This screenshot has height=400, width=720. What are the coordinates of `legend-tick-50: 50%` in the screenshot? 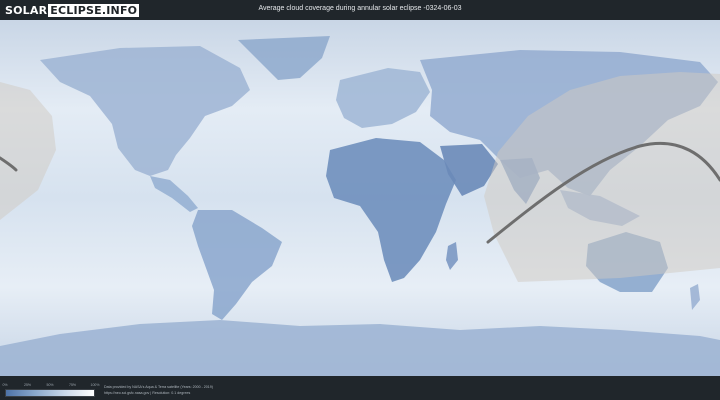 It's located at (50, 385).